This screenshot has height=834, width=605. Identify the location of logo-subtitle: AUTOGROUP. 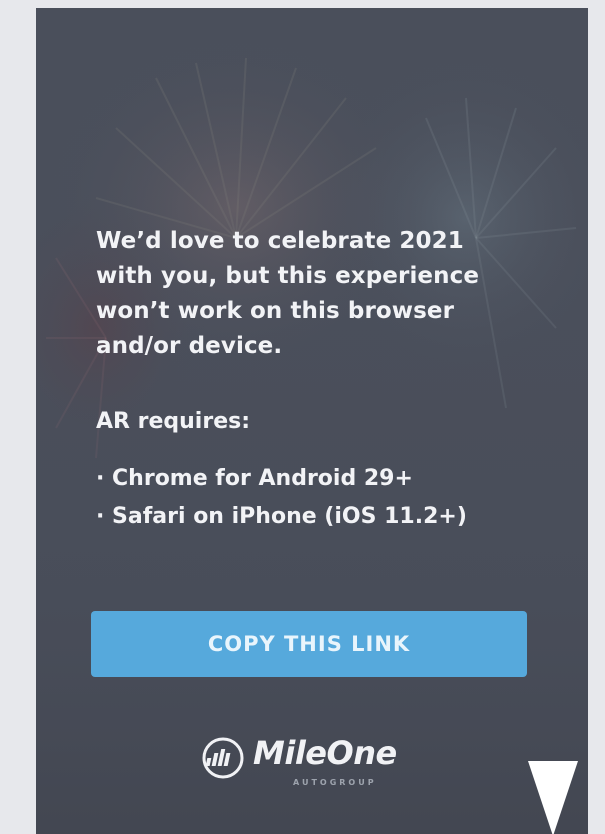
(335, 782).